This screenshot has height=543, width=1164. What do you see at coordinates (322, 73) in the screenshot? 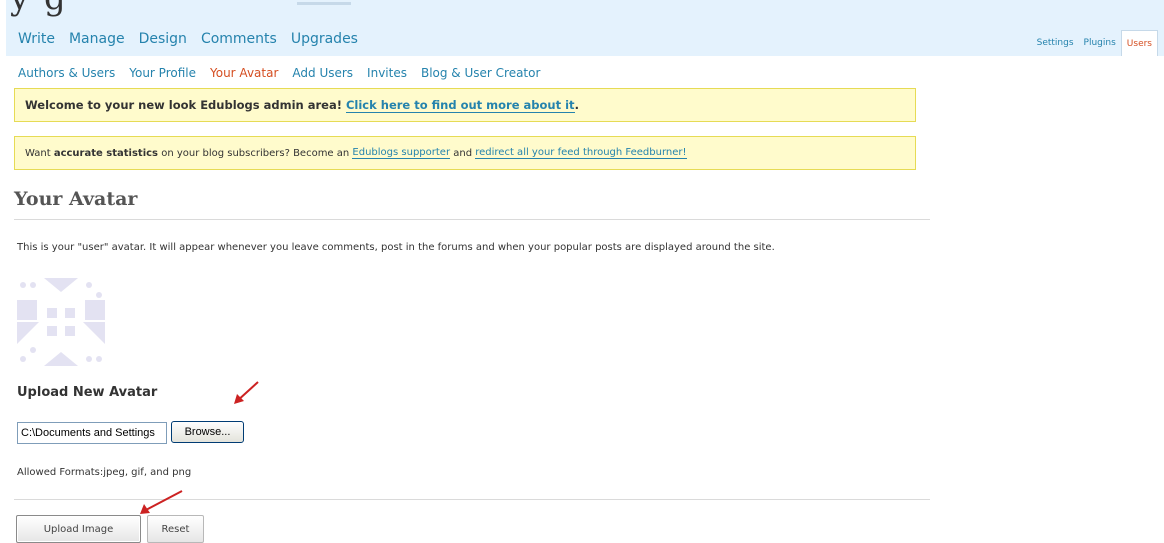
I see `submenu-add-users: Add Users` at bounding box center [322, 73].